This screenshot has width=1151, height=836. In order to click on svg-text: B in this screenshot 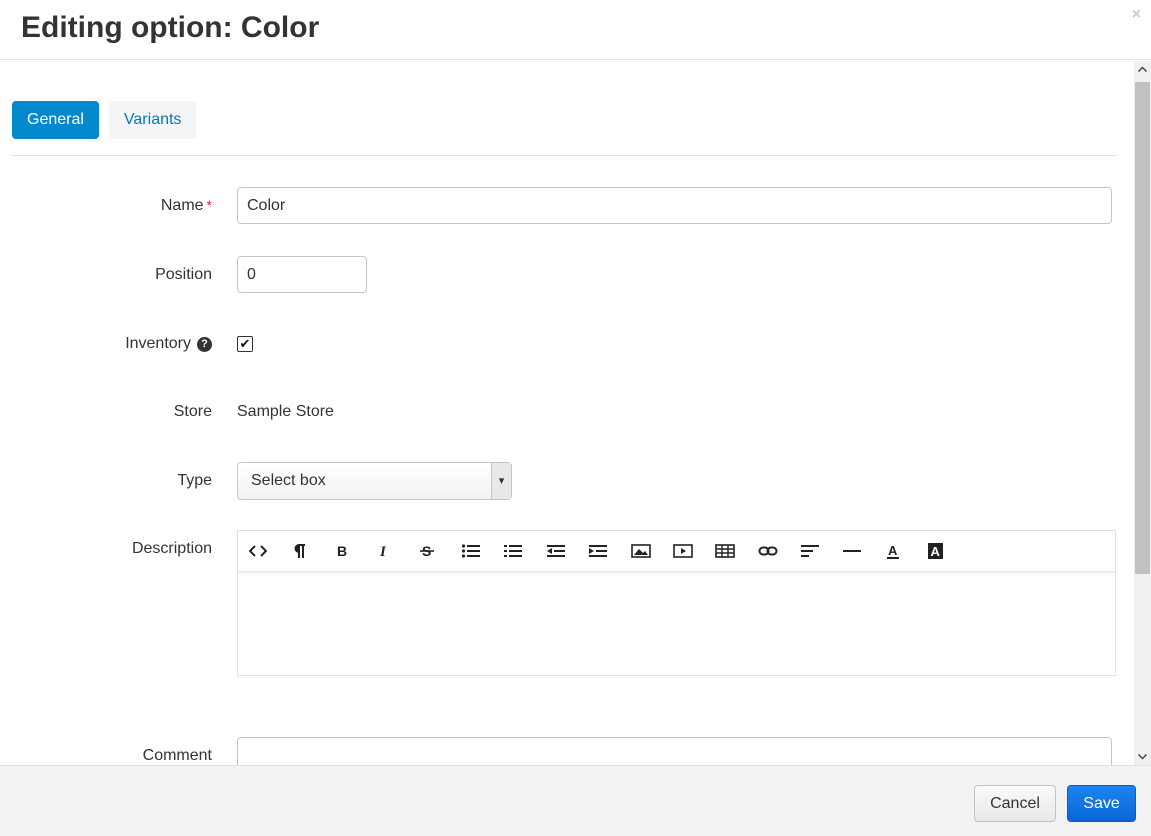, I will do `click(342, 551)`.